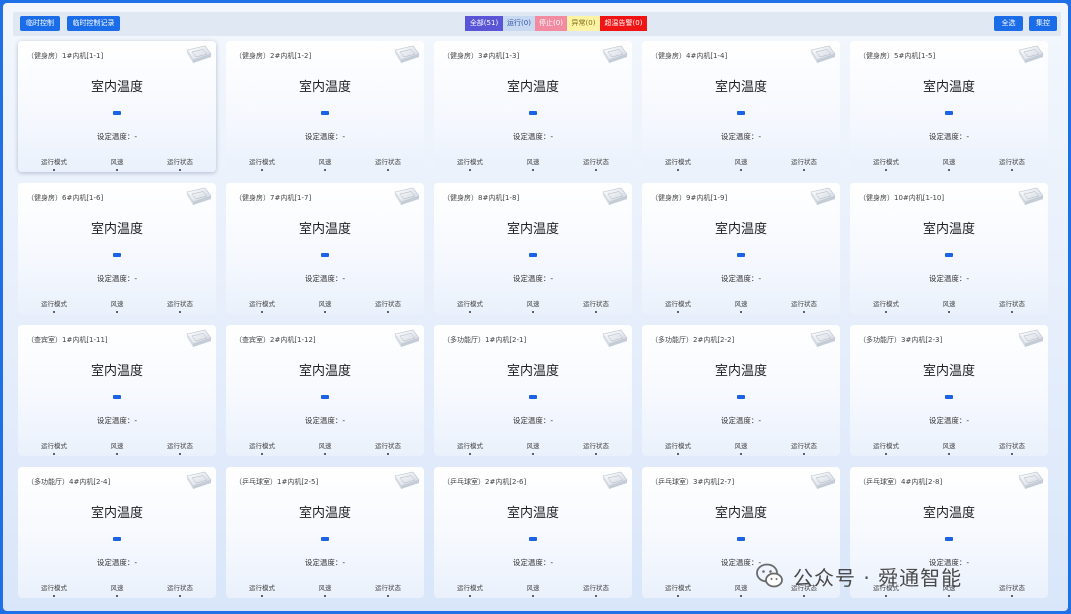  I want to click on unit-card: （健身房）10#内机[1-10] 室内温度 设定温度：- 运行模式 风速 运行状态, so click(949, 248).